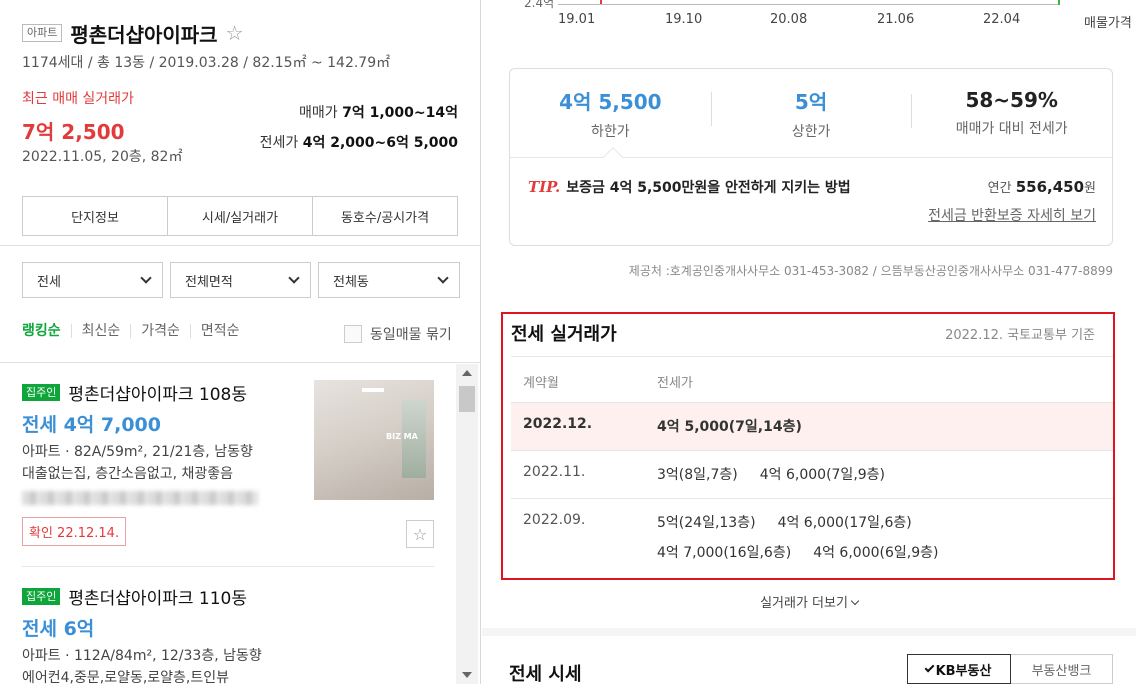 The image size is (1136, 684). I want to click on building-select: 전체동, so click(389, 280).